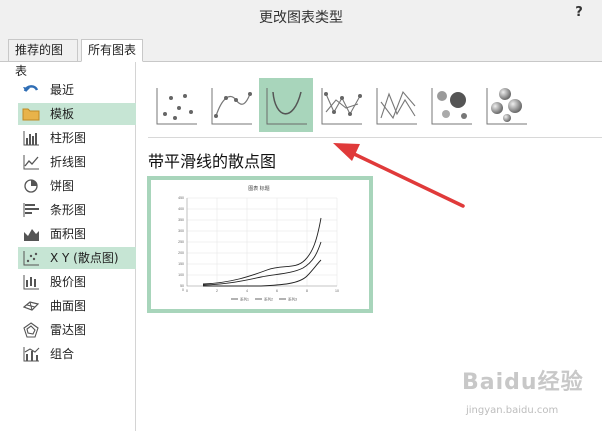 The height and width of the screenshot is (431, 602). I want to click on sidebar-item-label: 曲面图, so click(68, 306).